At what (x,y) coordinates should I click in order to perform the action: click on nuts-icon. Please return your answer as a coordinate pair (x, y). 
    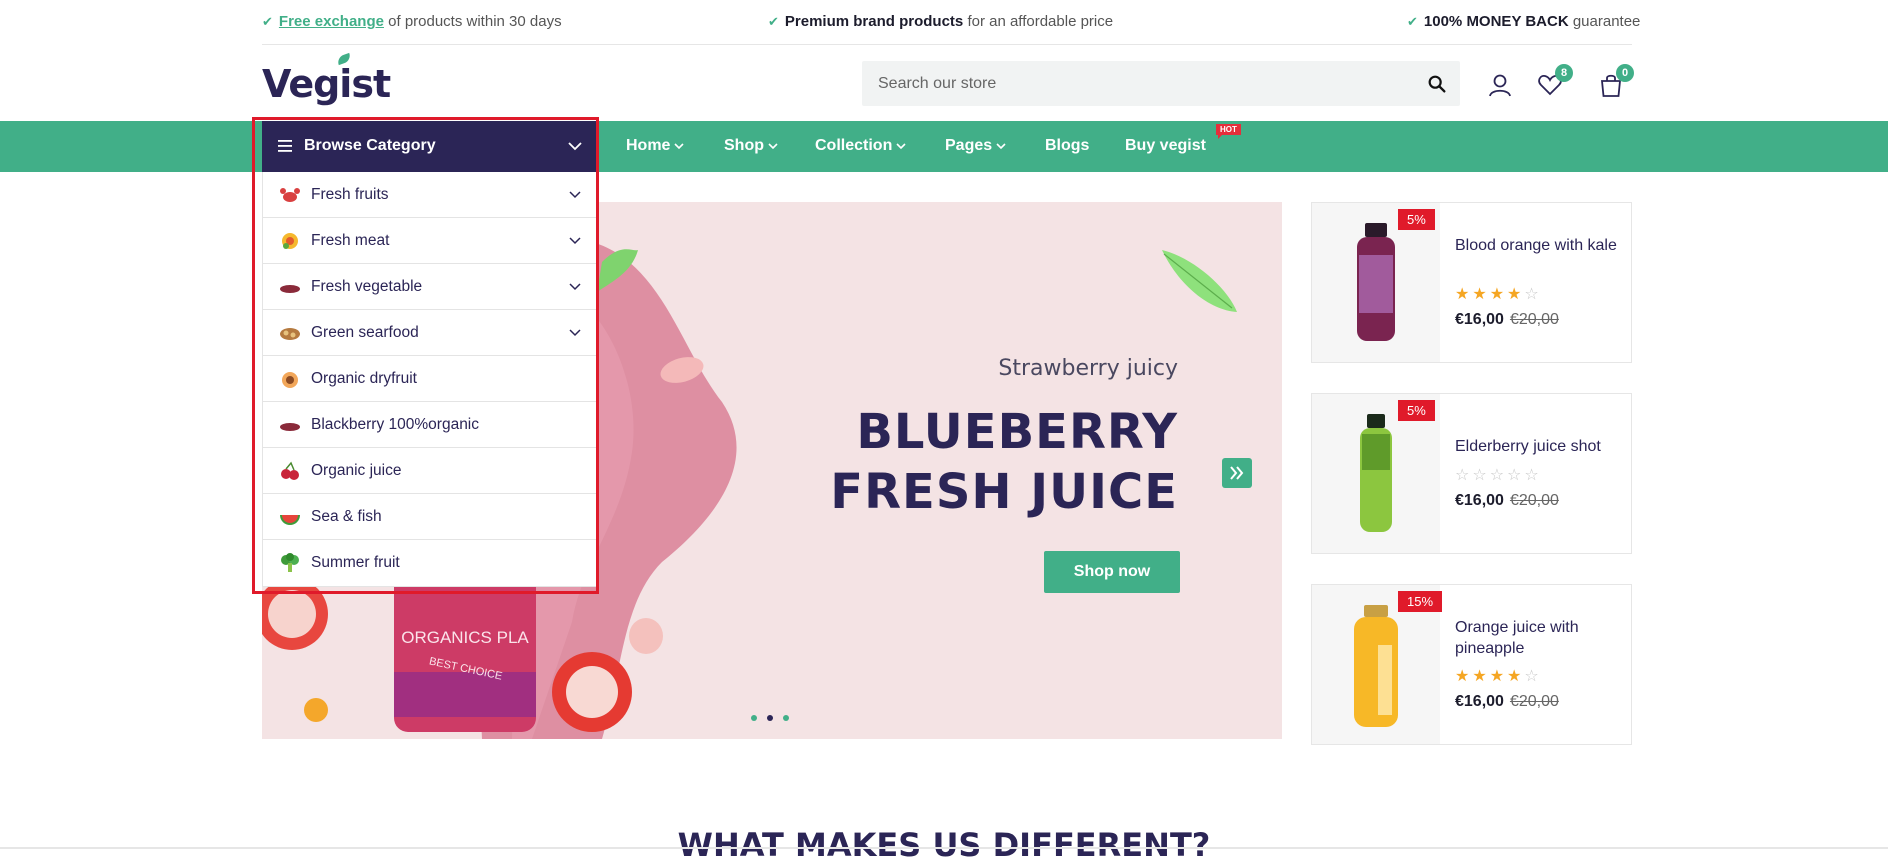
    Looking at the image, I should click on (290, 334).